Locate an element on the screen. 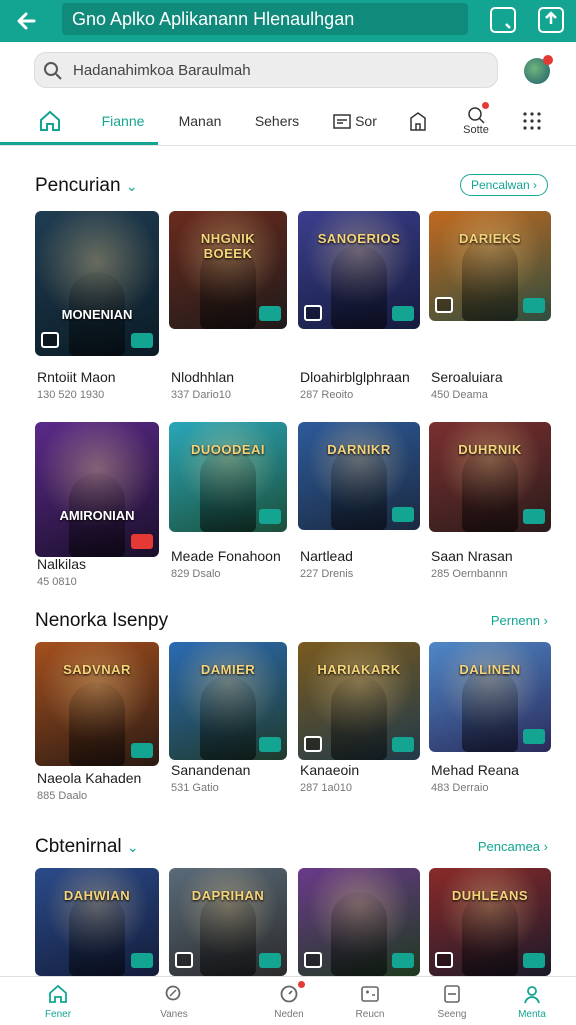 The width and height of the screenshot is (576, 1025). game-logo: DUHLEANS is located at coordinates (490, 895).